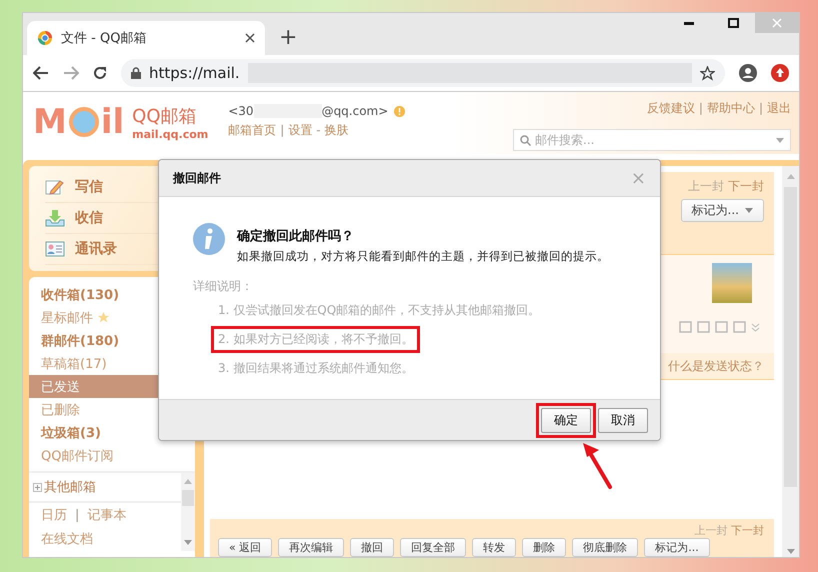 Image resolution: width=818 pixels, height=572 pixels. I want to click on url-text: https://mail., so click(194, 73).